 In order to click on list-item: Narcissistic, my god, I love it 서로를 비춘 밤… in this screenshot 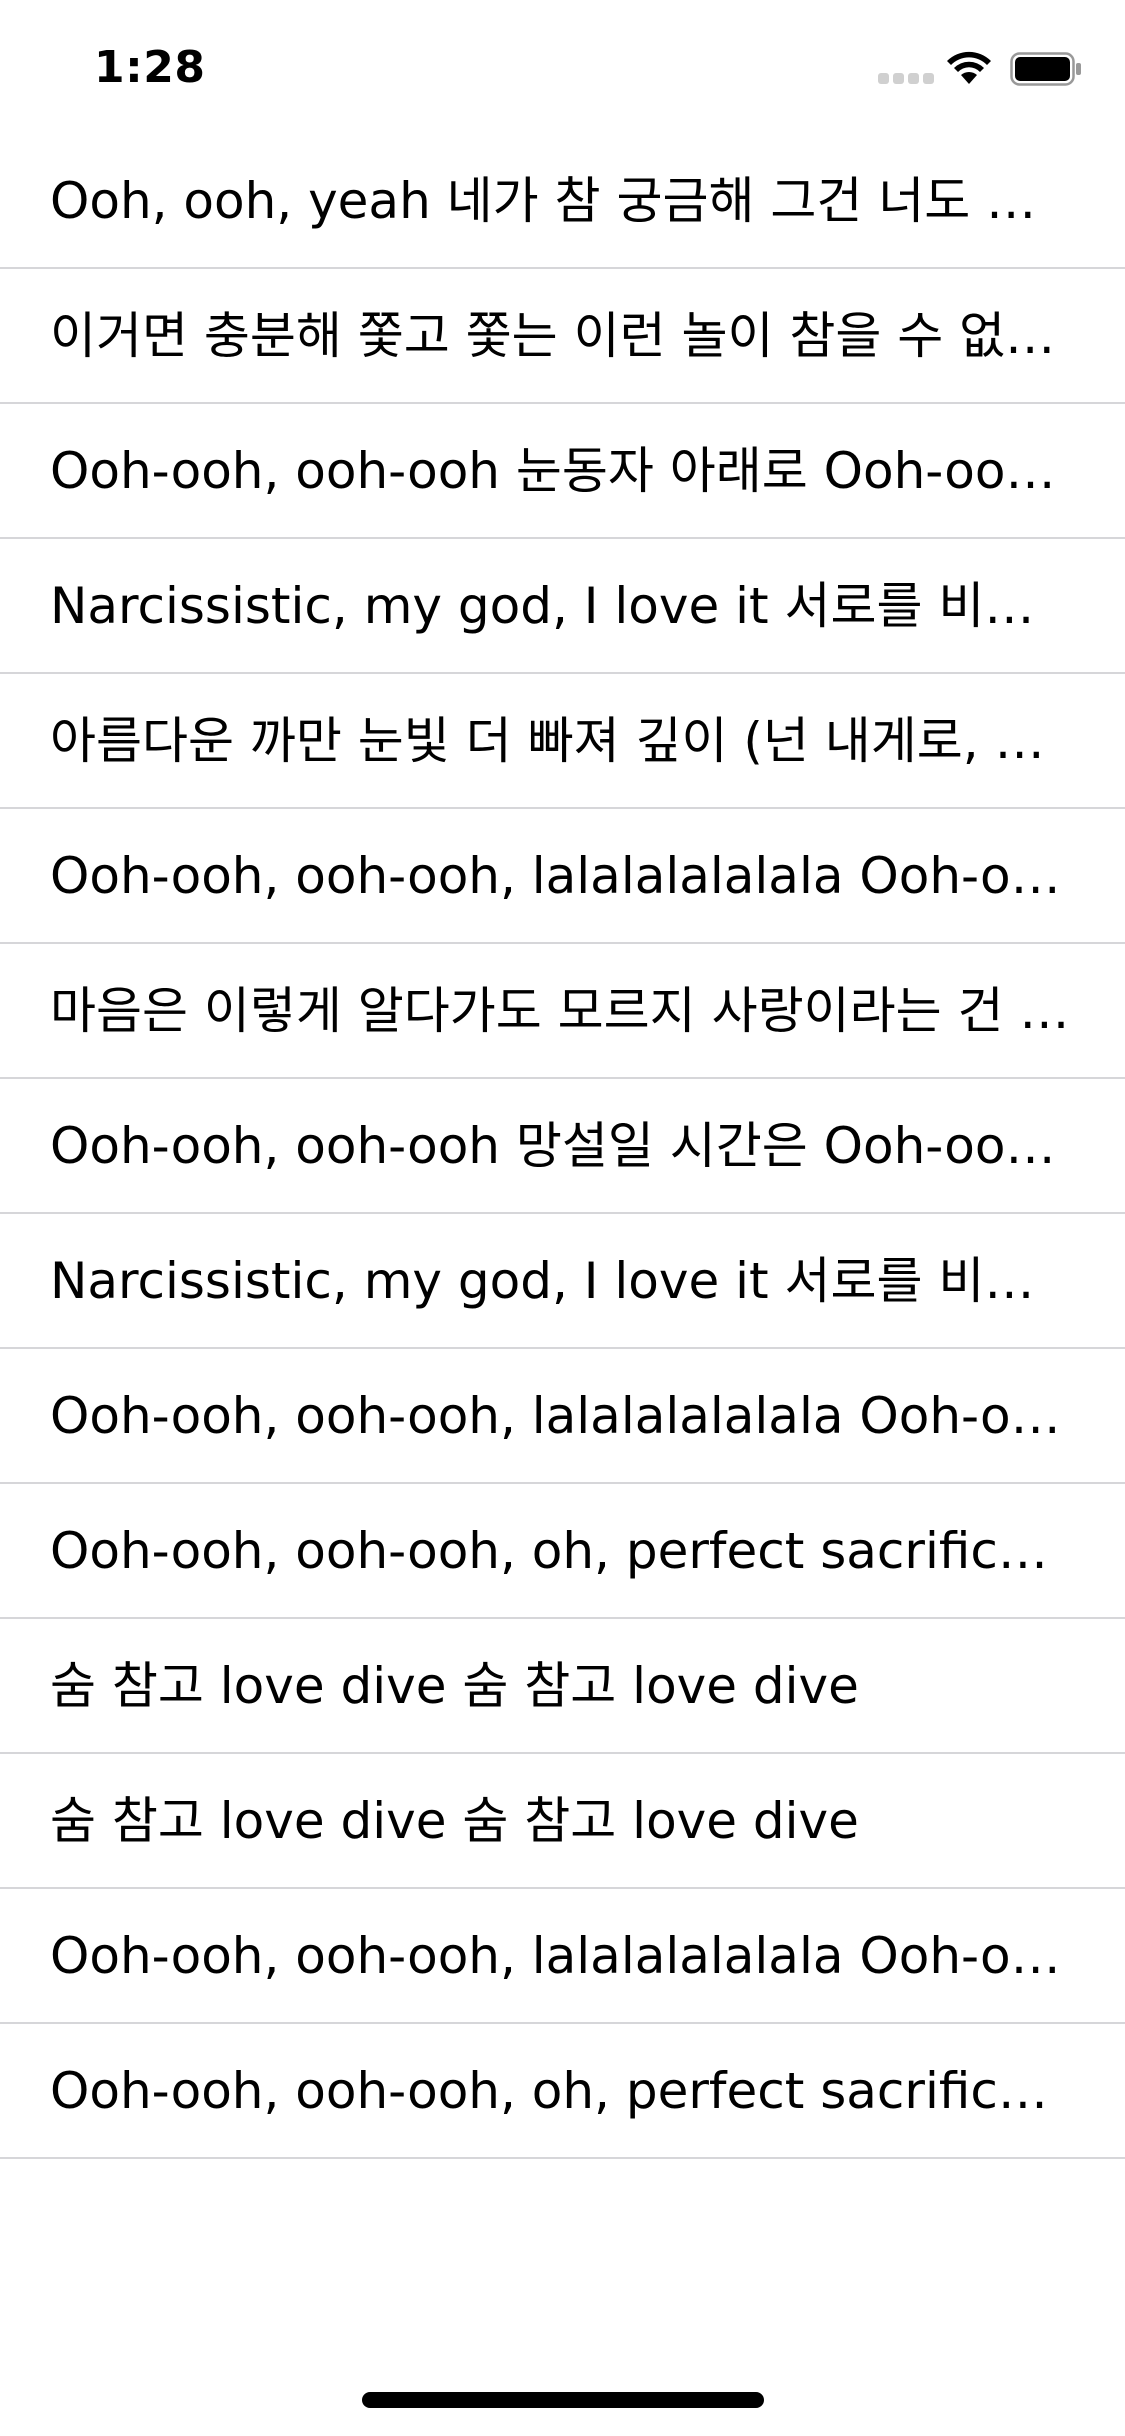, I will do `click(562, 1281)`.